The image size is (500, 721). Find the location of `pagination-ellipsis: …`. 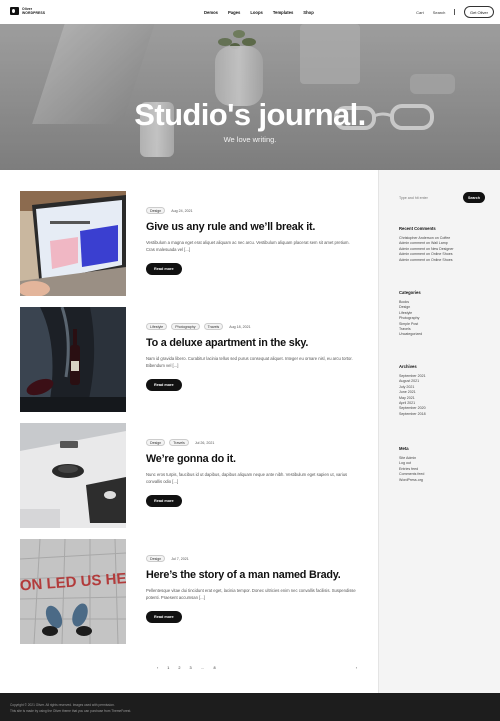

pagination-ellipsis: … is located at coordinates (202, 668).